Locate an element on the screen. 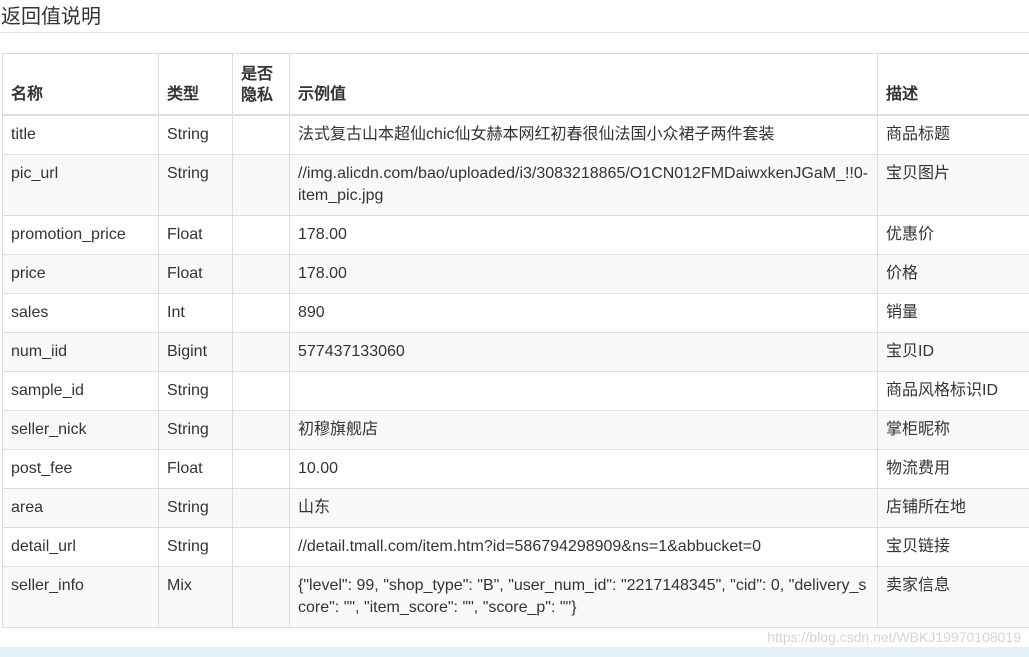  field-name: title is located at coordinates (80, 134).